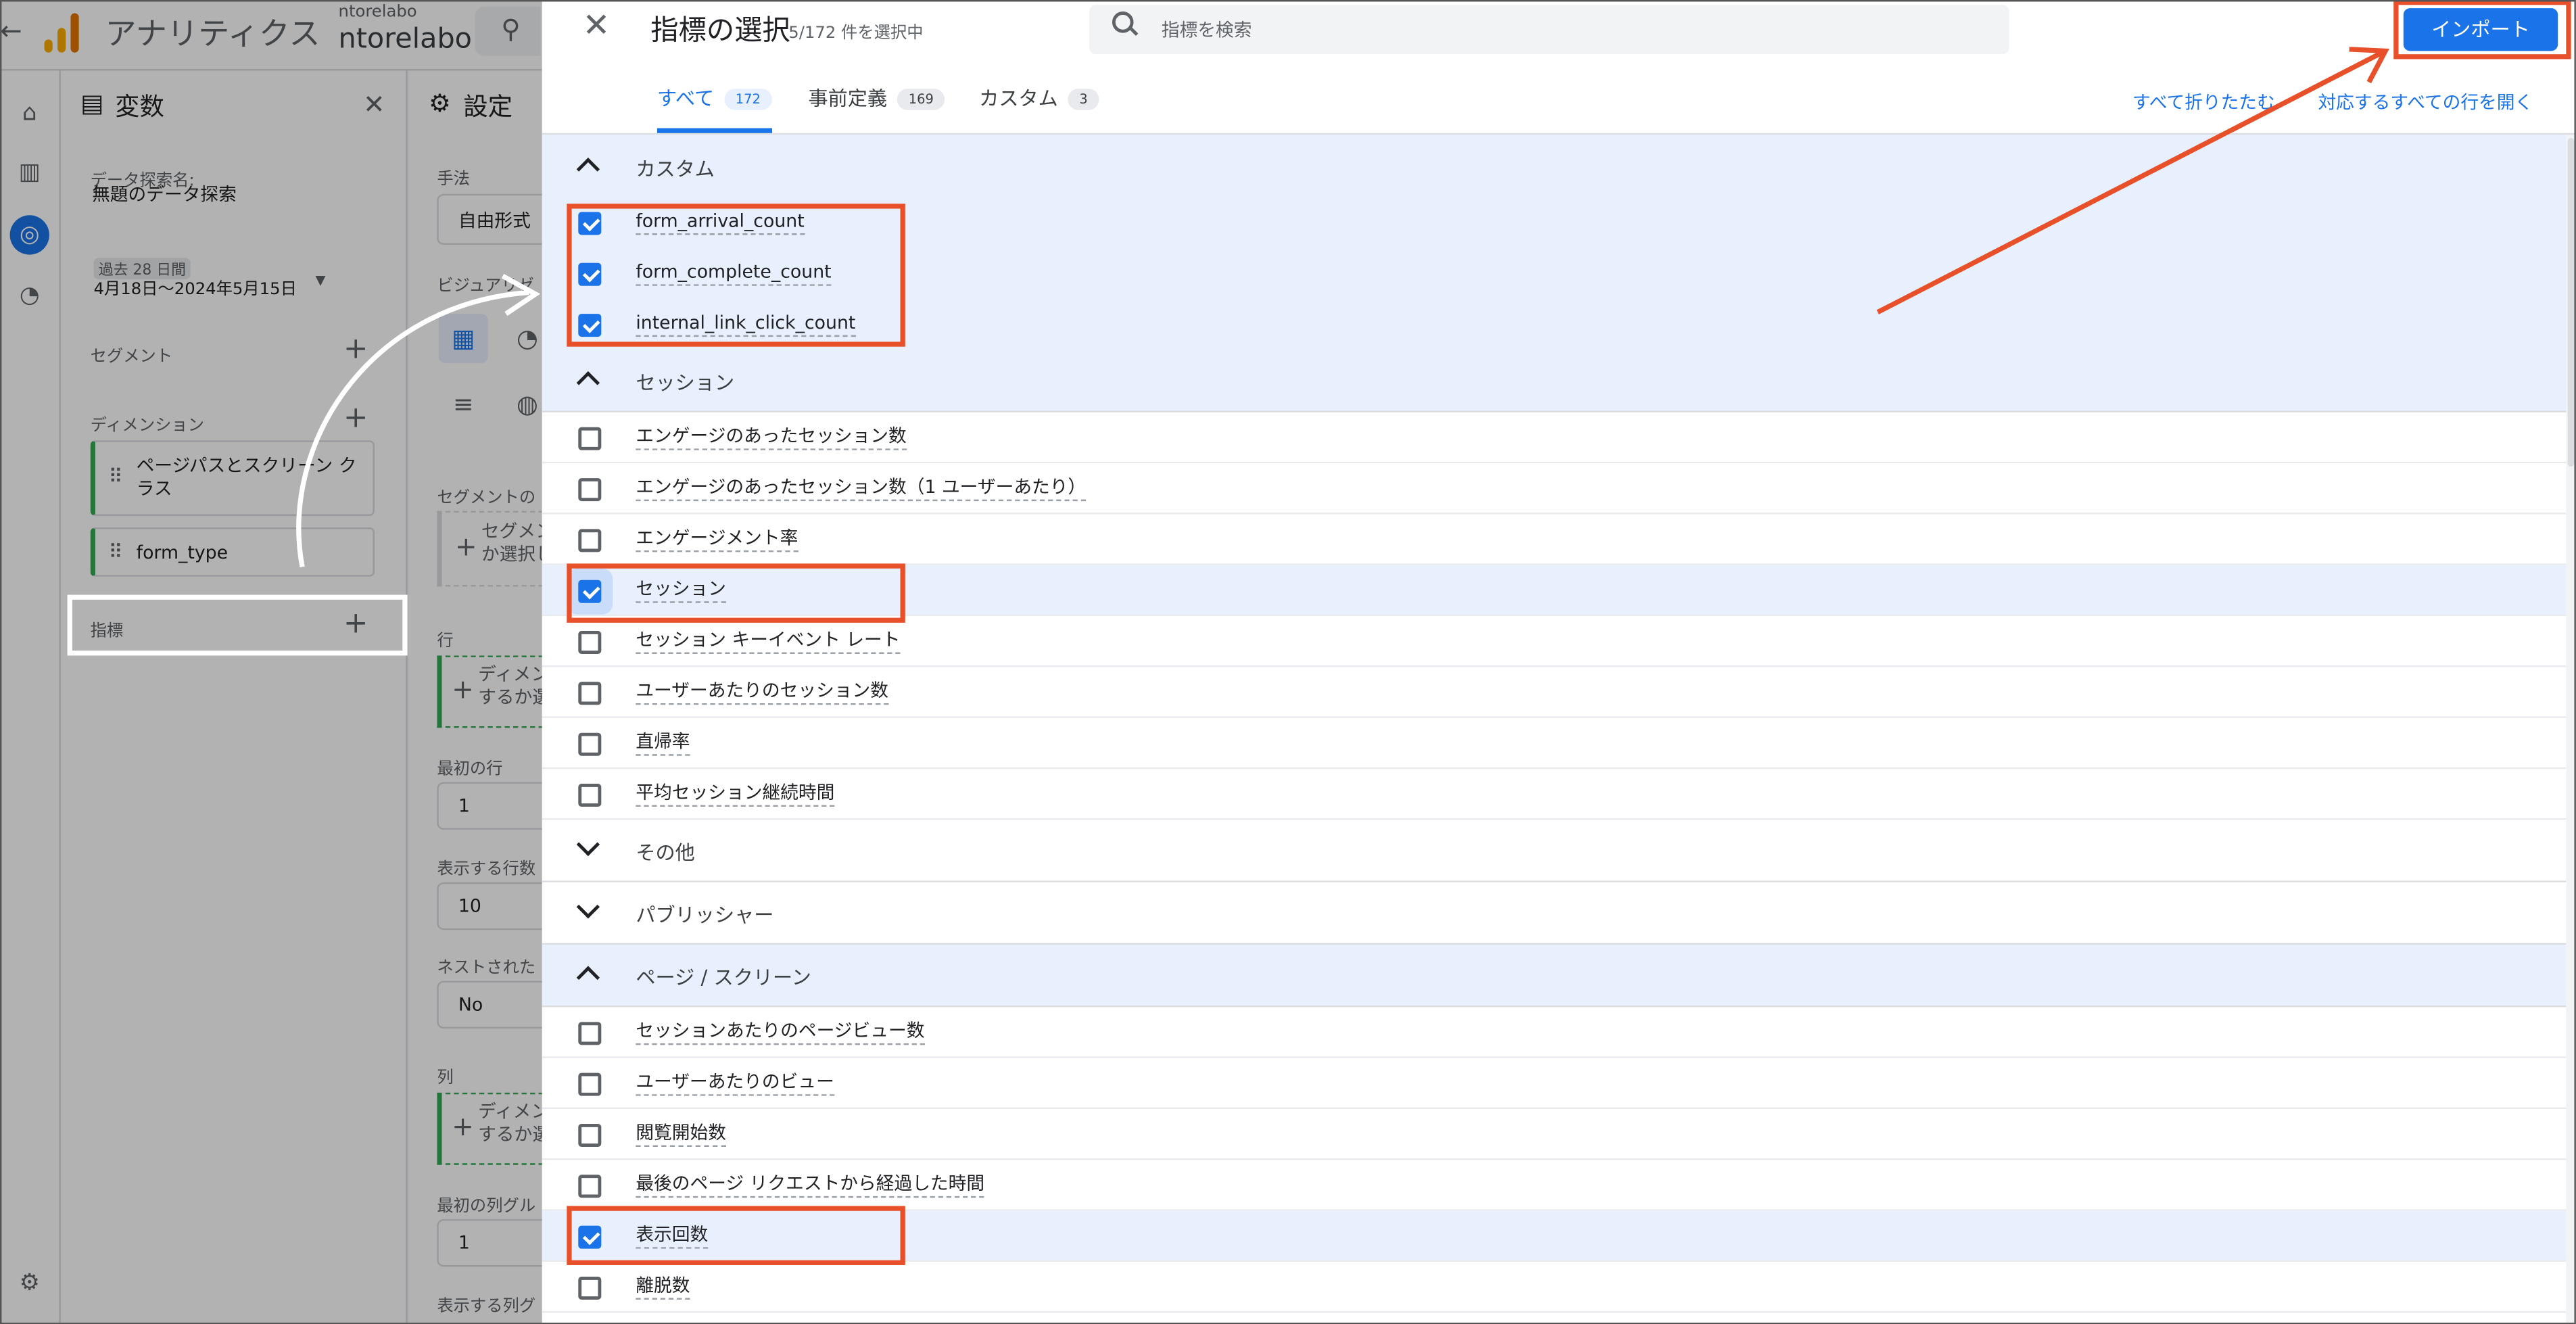  What do you see at coordinates (2129, 182) in the screenshot?
I see `orange-arrow` at bounding box center [2129, 182].